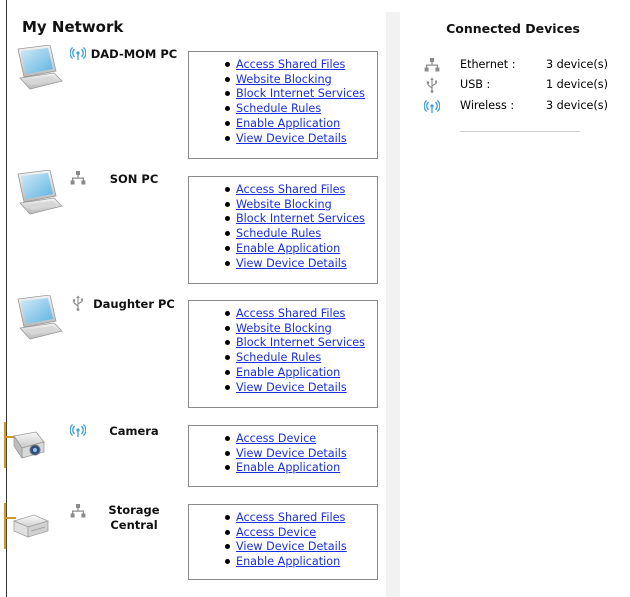 The width and height of the screenshot is (630, 597). What do you see at coordinates (134, 54) in the screenshot?
I see `device-name: DAD-MOM PC` at bounding box center [134, 54].